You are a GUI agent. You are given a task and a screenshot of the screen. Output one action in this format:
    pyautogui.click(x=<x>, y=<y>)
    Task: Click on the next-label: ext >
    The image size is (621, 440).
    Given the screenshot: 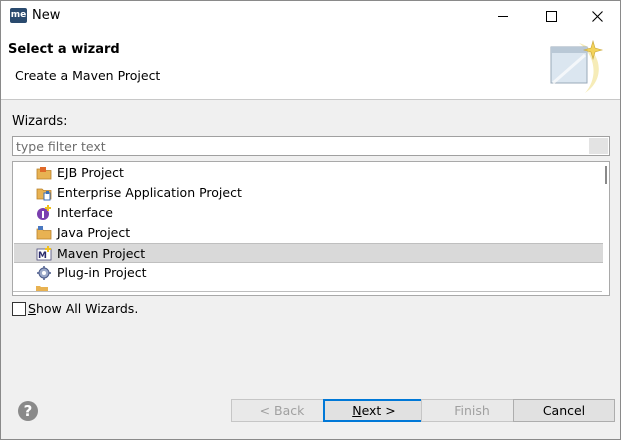 What is the action you would take?
    pyautogui.click(x=378, y=410)
    